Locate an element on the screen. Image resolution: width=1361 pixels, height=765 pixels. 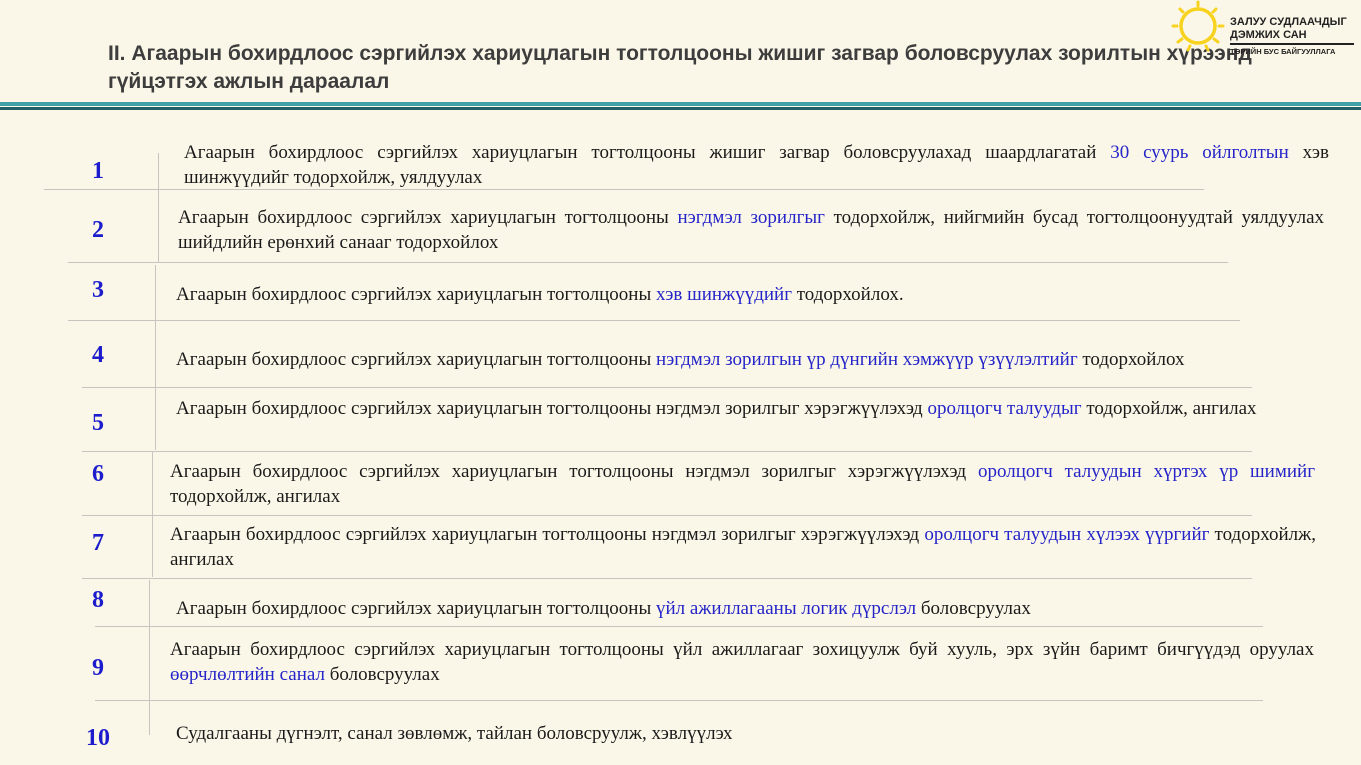
step-number: 3 is located at coordinates (98, 290).